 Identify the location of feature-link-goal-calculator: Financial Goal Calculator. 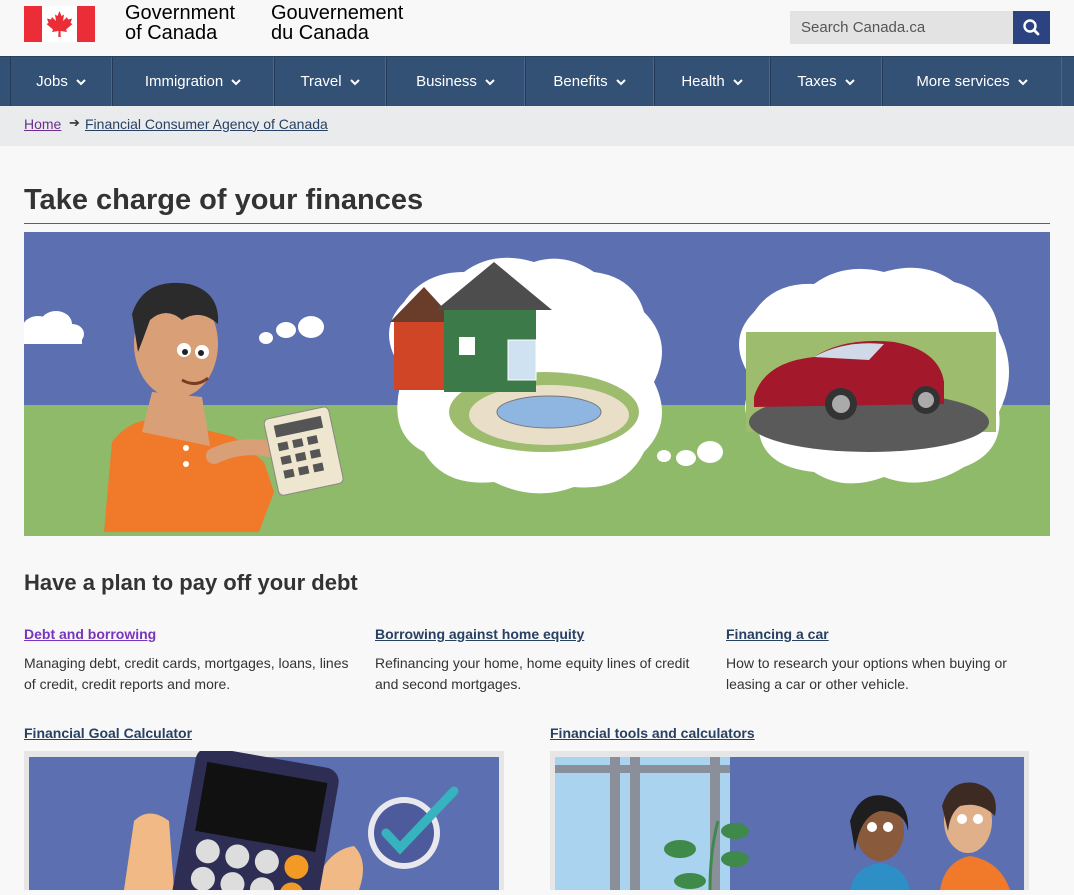
(108, 733).